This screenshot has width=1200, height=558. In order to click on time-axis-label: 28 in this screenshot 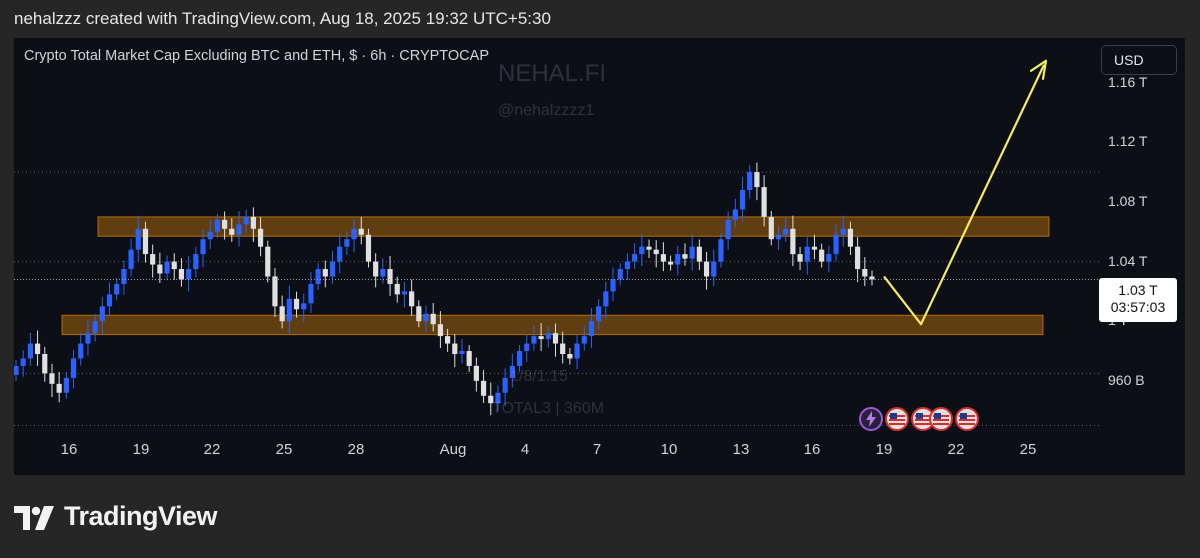, I will do `click(356, 449)`.